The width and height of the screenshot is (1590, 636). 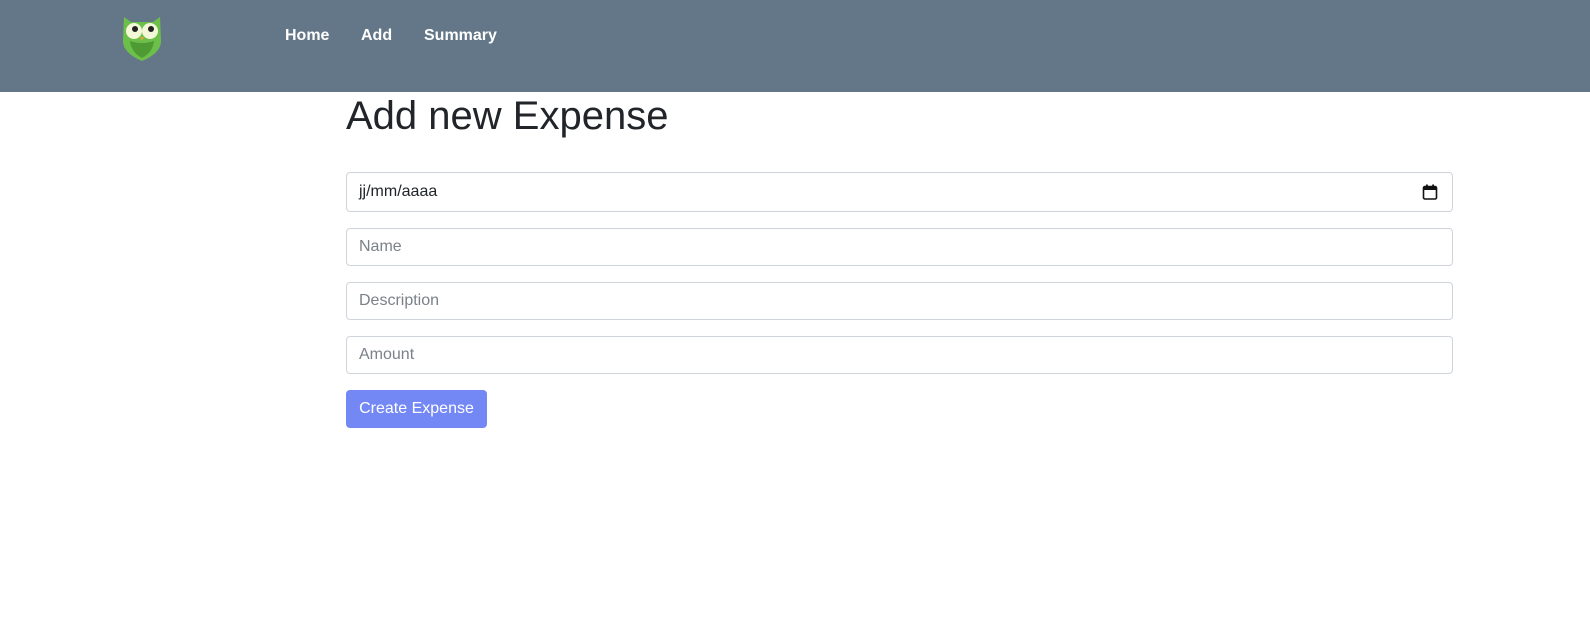 I want to click on date-field-value: jj/mm/aaaa, so click(x=398, y=191).